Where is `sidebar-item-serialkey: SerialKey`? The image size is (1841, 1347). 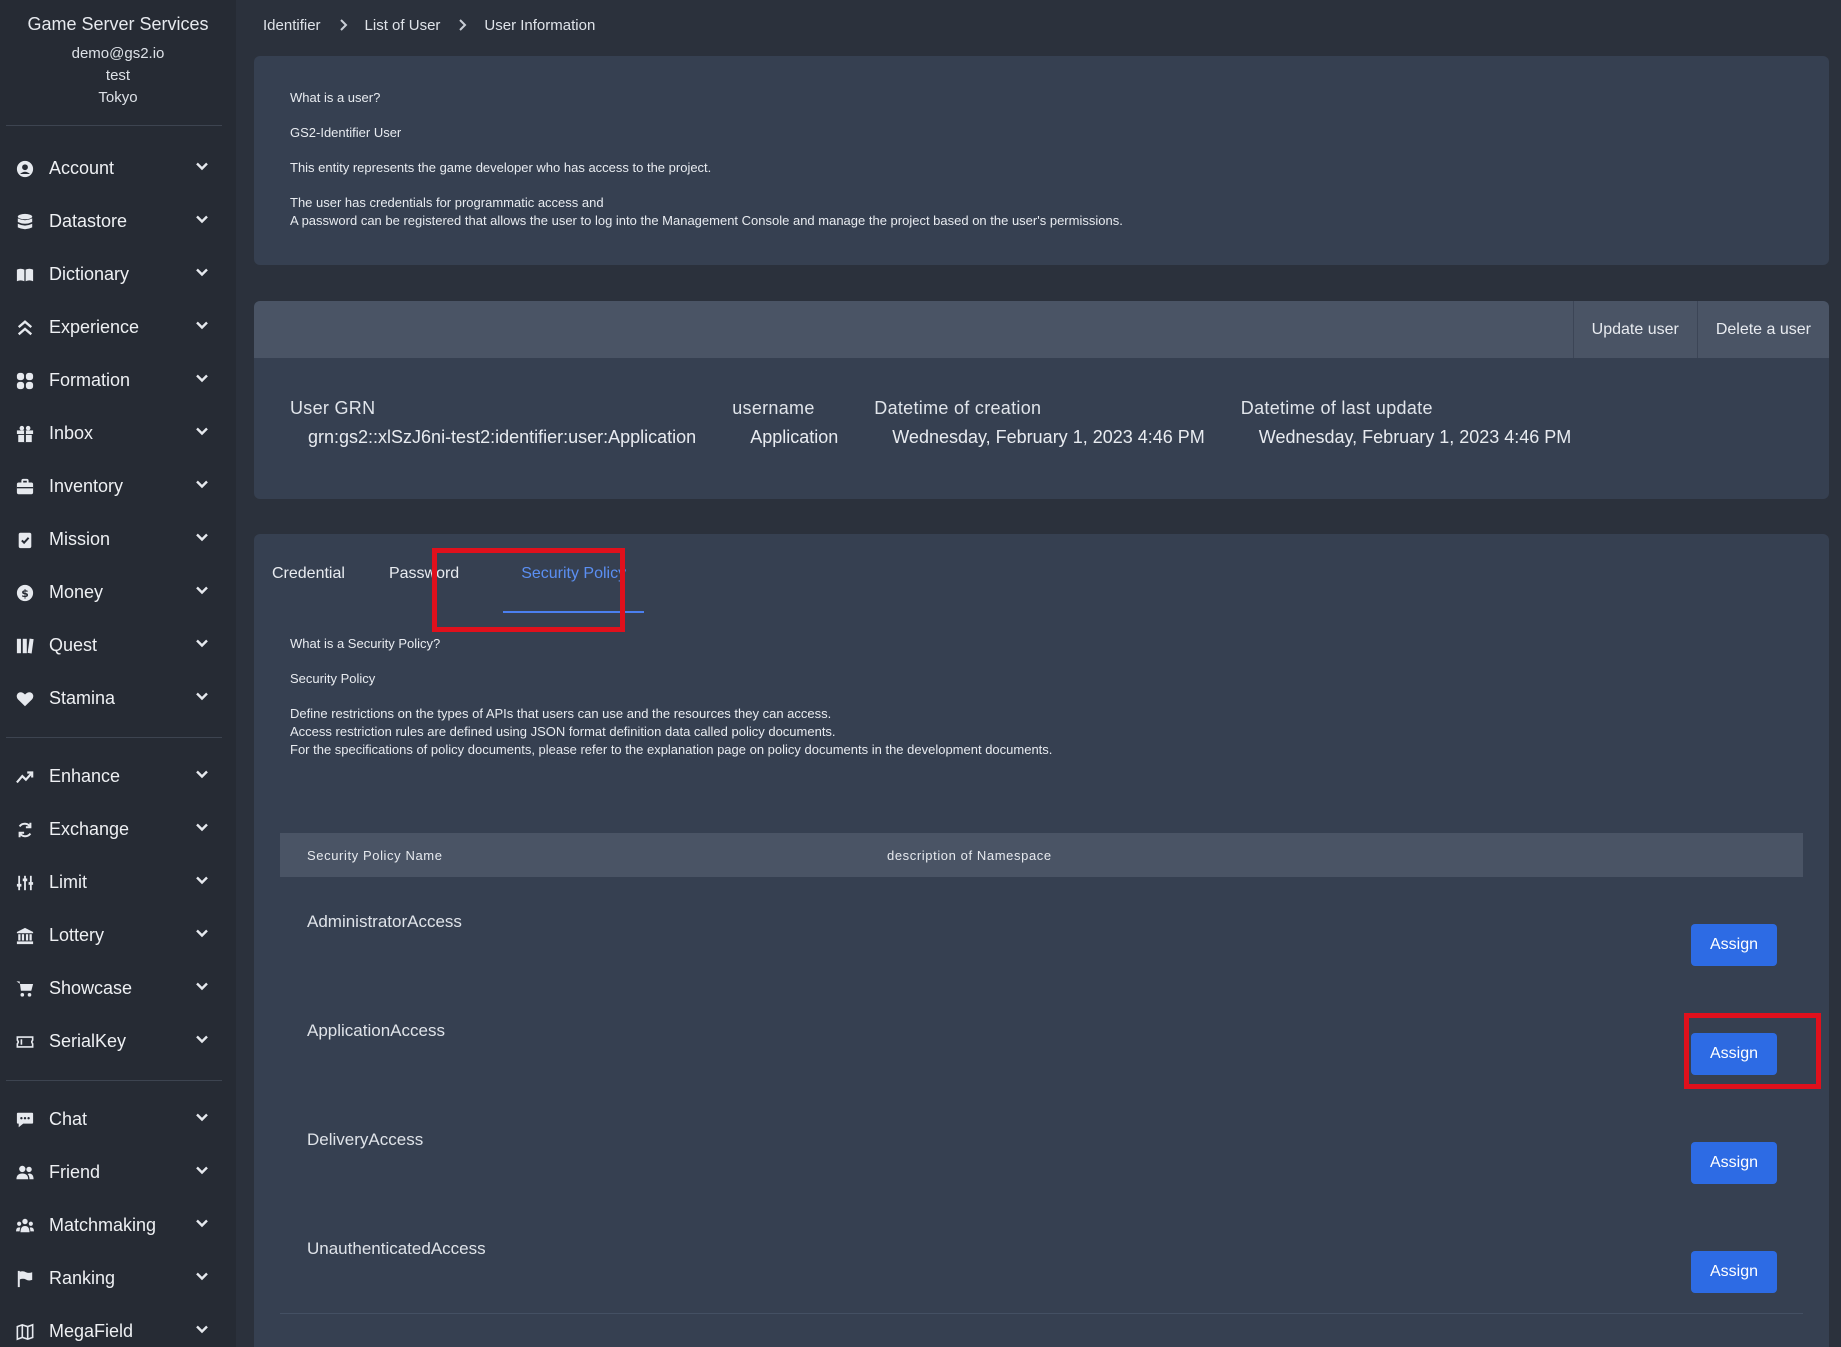
sidebar-item-serialkey: SerialKey is located at coordinates (118, 1041).